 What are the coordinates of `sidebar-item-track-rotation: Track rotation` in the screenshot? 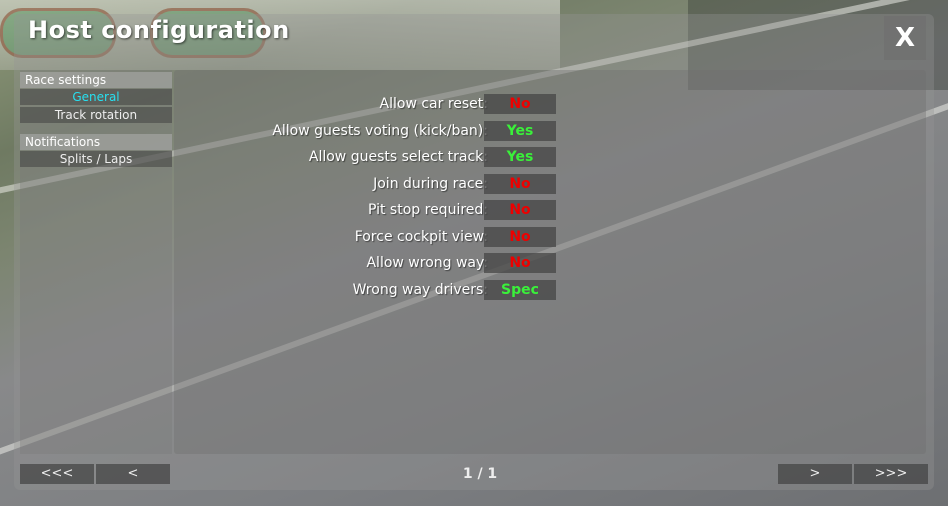 It's located at (96, 115).